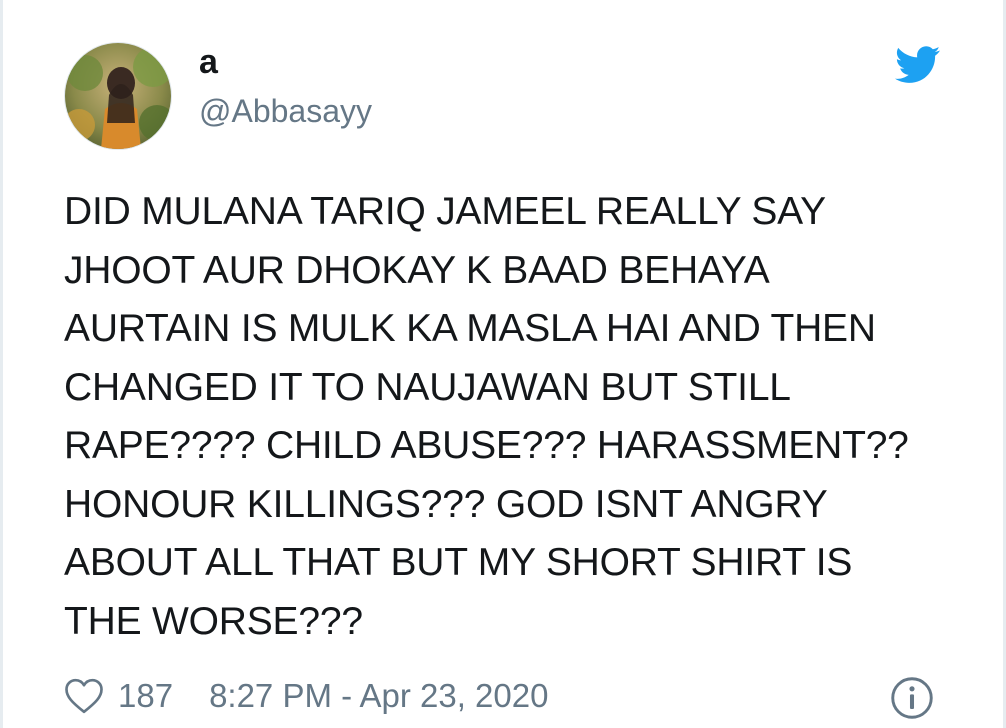 The image size is (1006, 728). I want to click on tweet-footer: 187 8:27 PM - Apr 23, 2020, so click(306, 696).